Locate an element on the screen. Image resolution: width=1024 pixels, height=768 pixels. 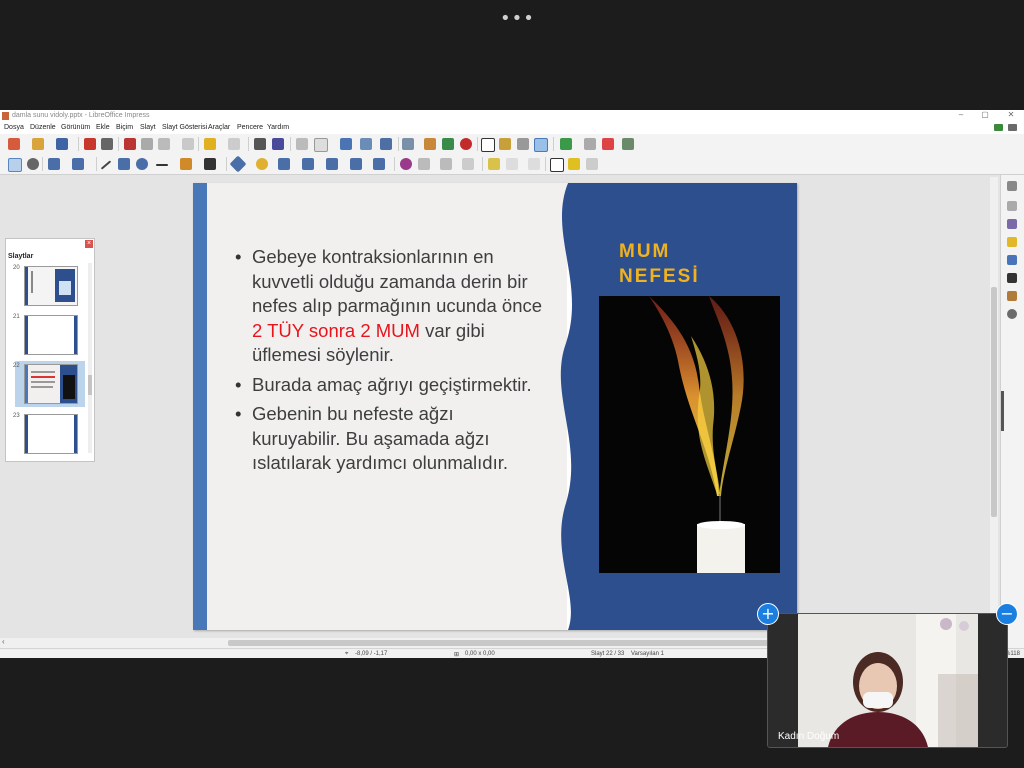
arrow-tool-icon is located at coordinates (162, 165).